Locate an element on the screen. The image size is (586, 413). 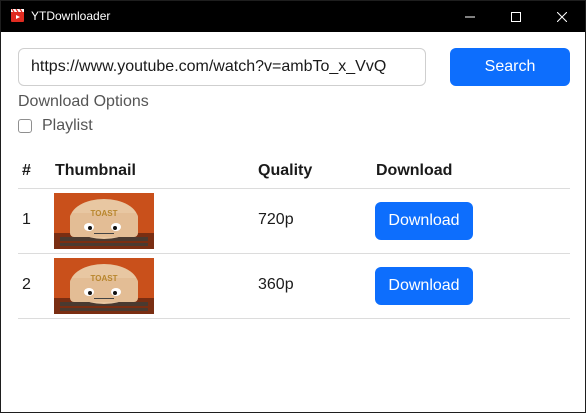
close-icon is located at coordinates (562, 16).